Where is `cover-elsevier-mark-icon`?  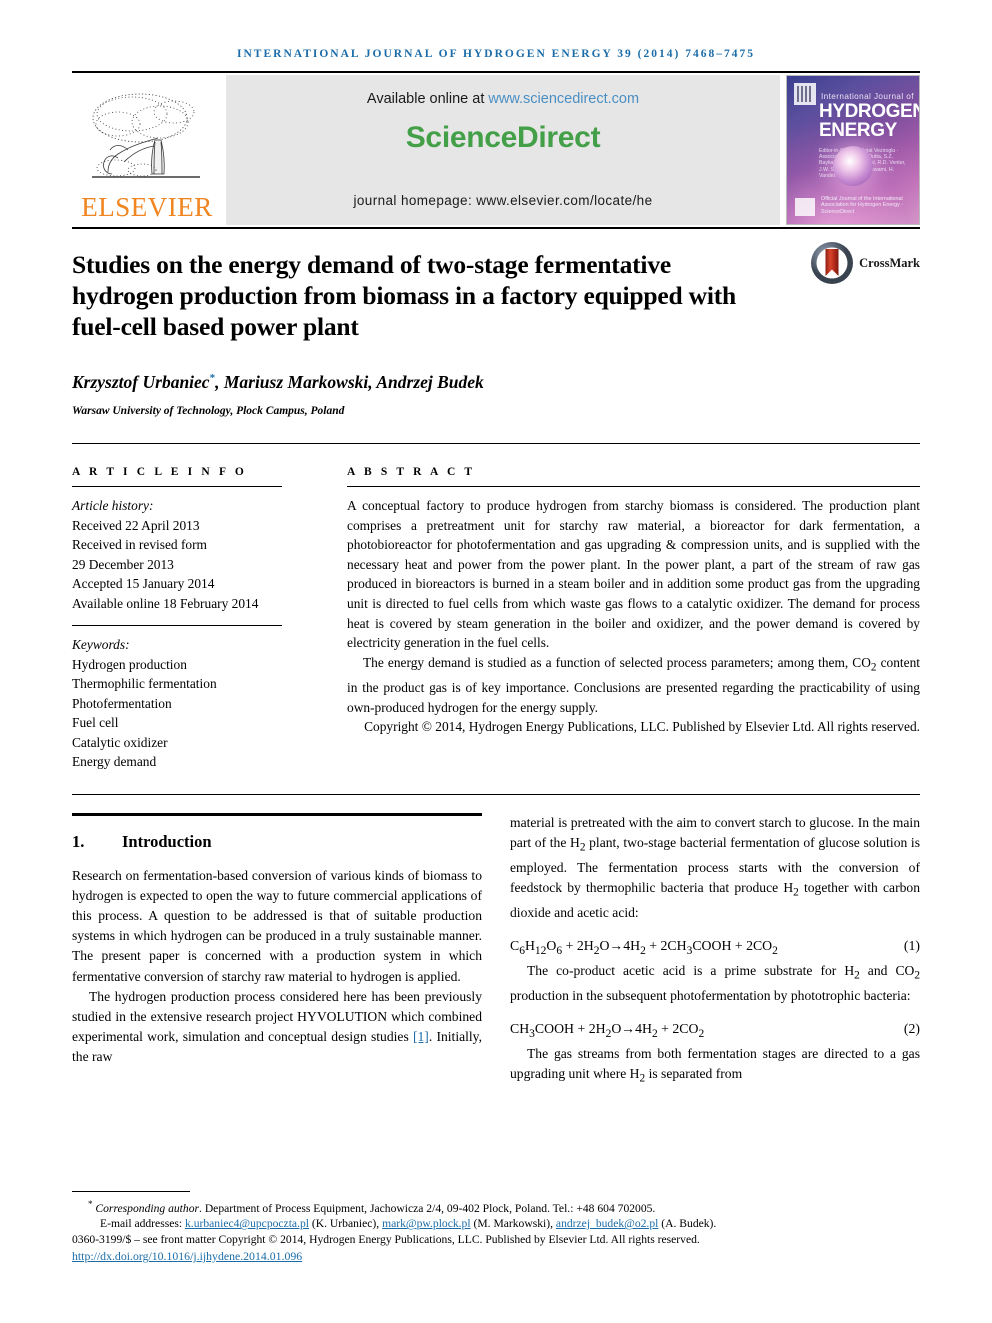
cover-elsevier-mark-icon is located at coordinates (805, 94).